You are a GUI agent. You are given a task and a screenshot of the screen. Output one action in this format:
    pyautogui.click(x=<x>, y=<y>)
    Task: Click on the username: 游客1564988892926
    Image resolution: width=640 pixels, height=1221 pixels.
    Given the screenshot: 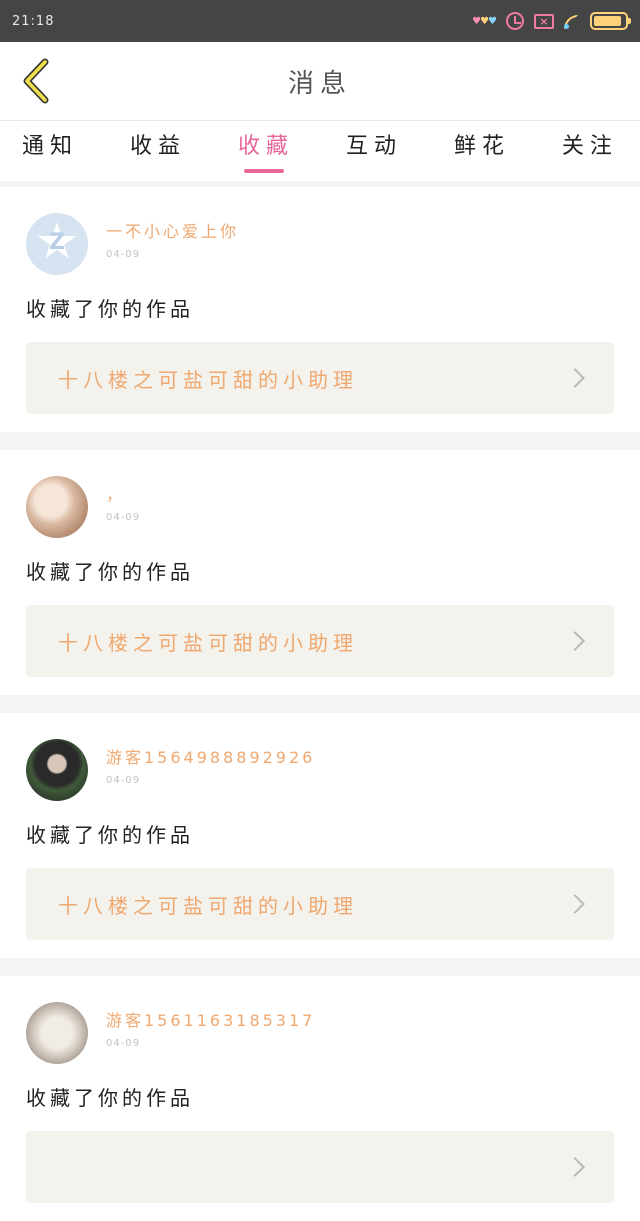 What is the action you would take?
    pyautogui.click(x=210, y=758)
    